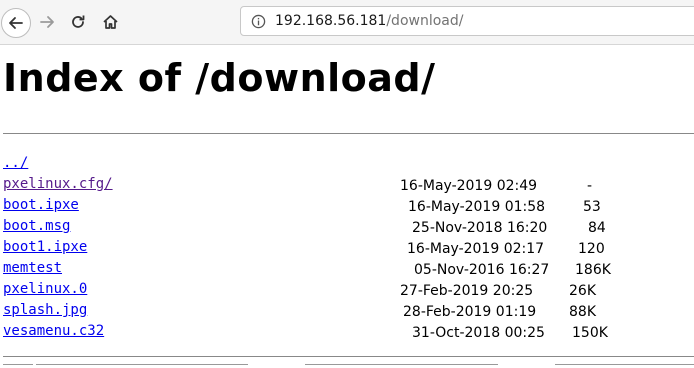  Describe the element at coordinates (597, 228) in the screenshot. I see `entry-size: 84` at that location.